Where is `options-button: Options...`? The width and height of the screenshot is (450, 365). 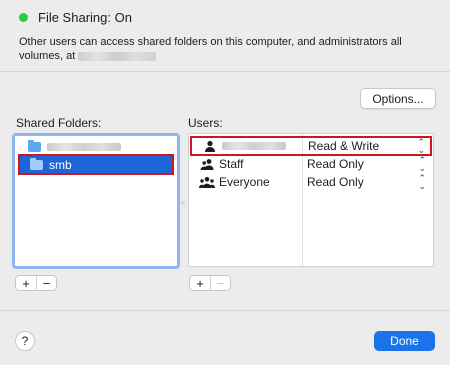 options-button: Options... is located at coordinates (398, 98).